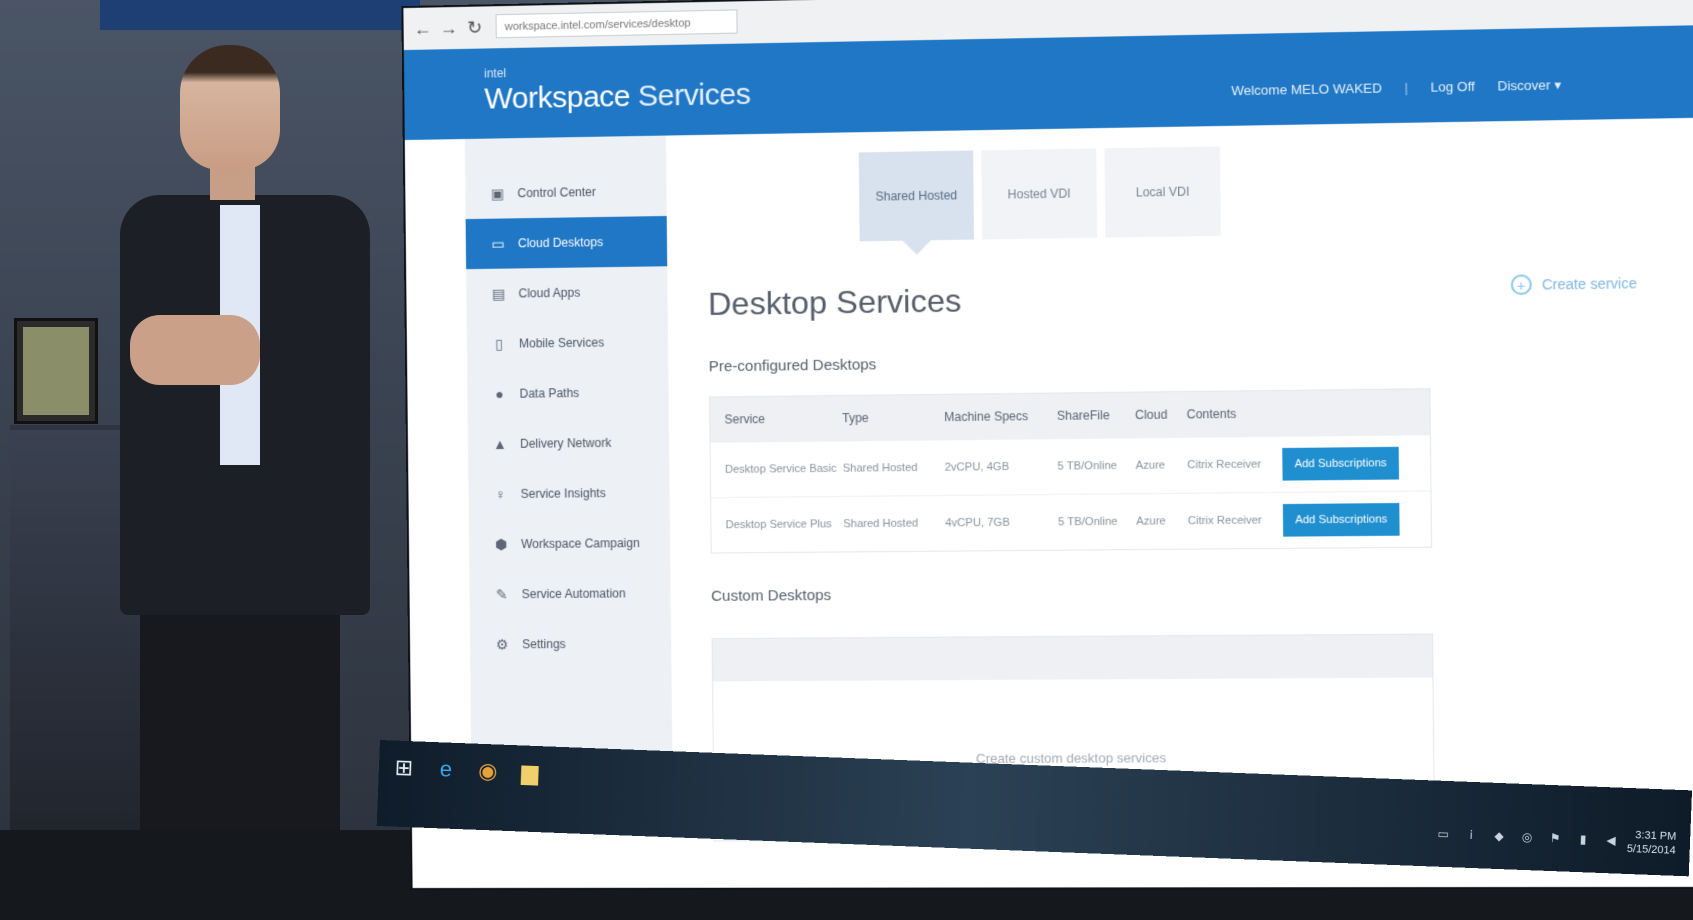  What do you see at coordinates (834, 302) in the screenshot?
I see `page-title: Desktop Services` at bounding box center [834, 302].